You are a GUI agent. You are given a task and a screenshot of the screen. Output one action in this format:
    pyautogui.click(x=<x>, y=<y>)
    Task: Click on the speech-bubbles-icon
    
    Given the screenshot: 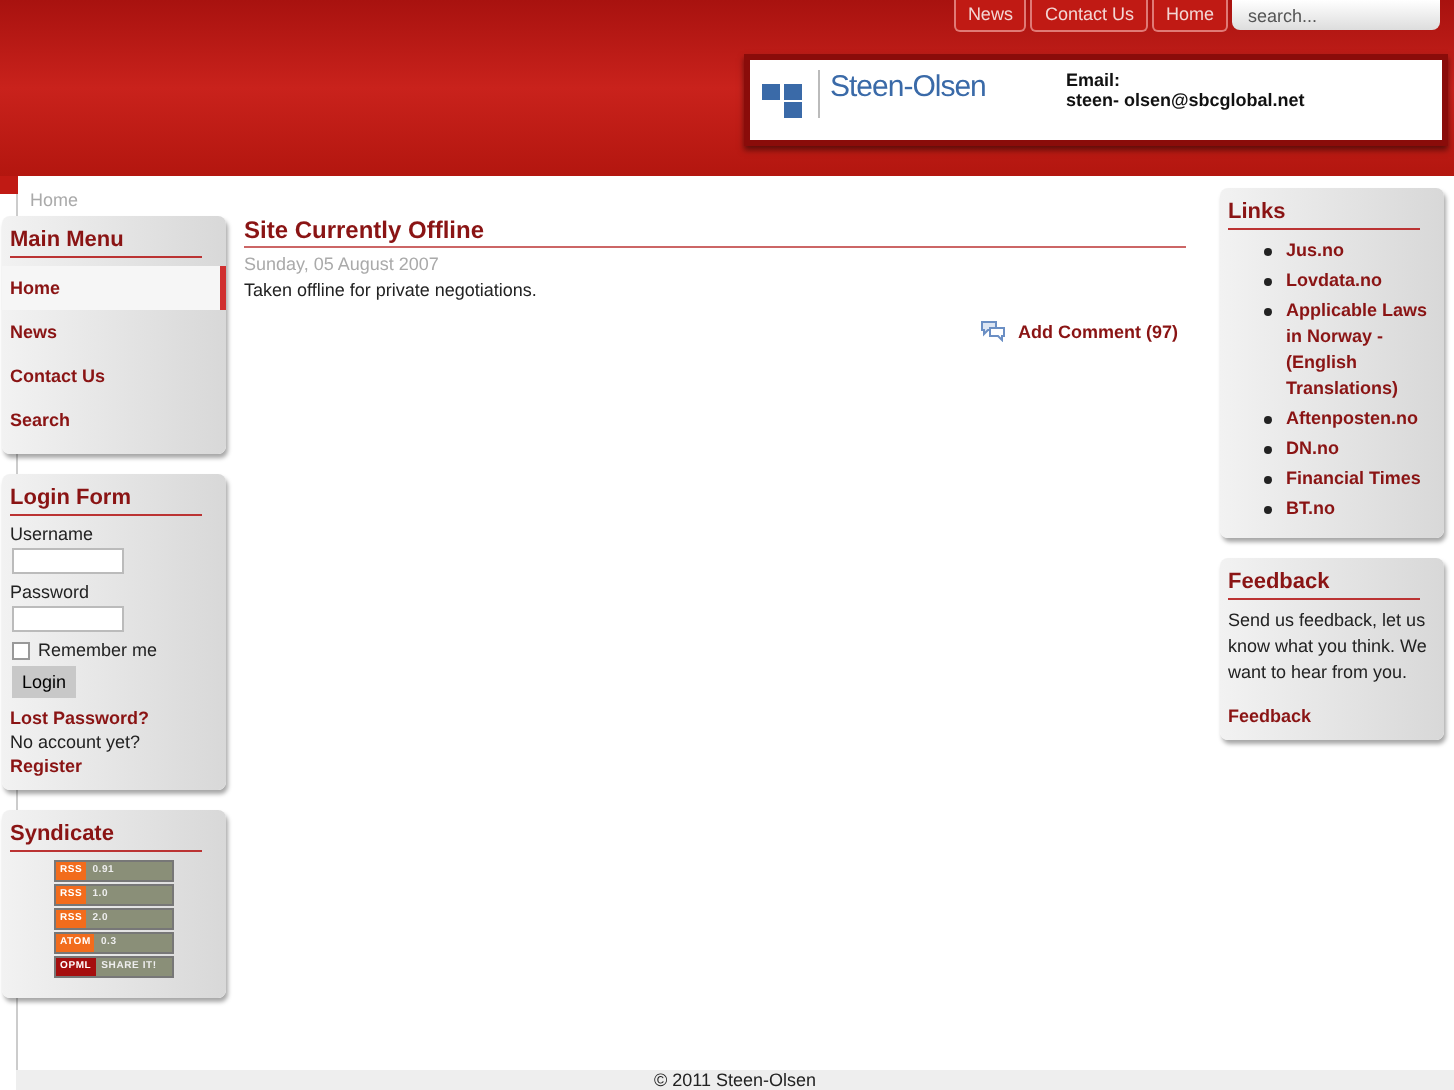 What is the action you would take?
    pyautogui.click(x=992, y=331)
    